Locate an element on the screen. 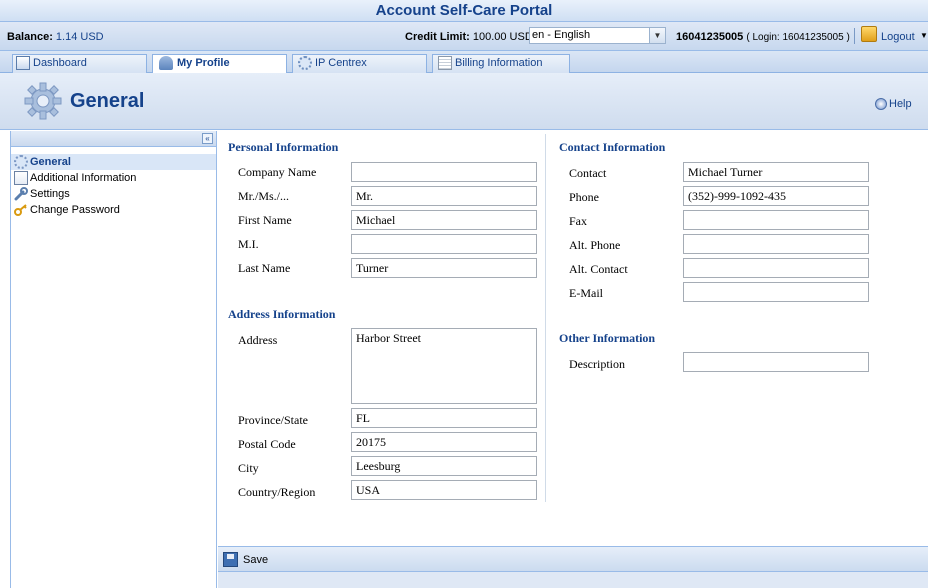  page-title: General is located at coordinates (107, 101).